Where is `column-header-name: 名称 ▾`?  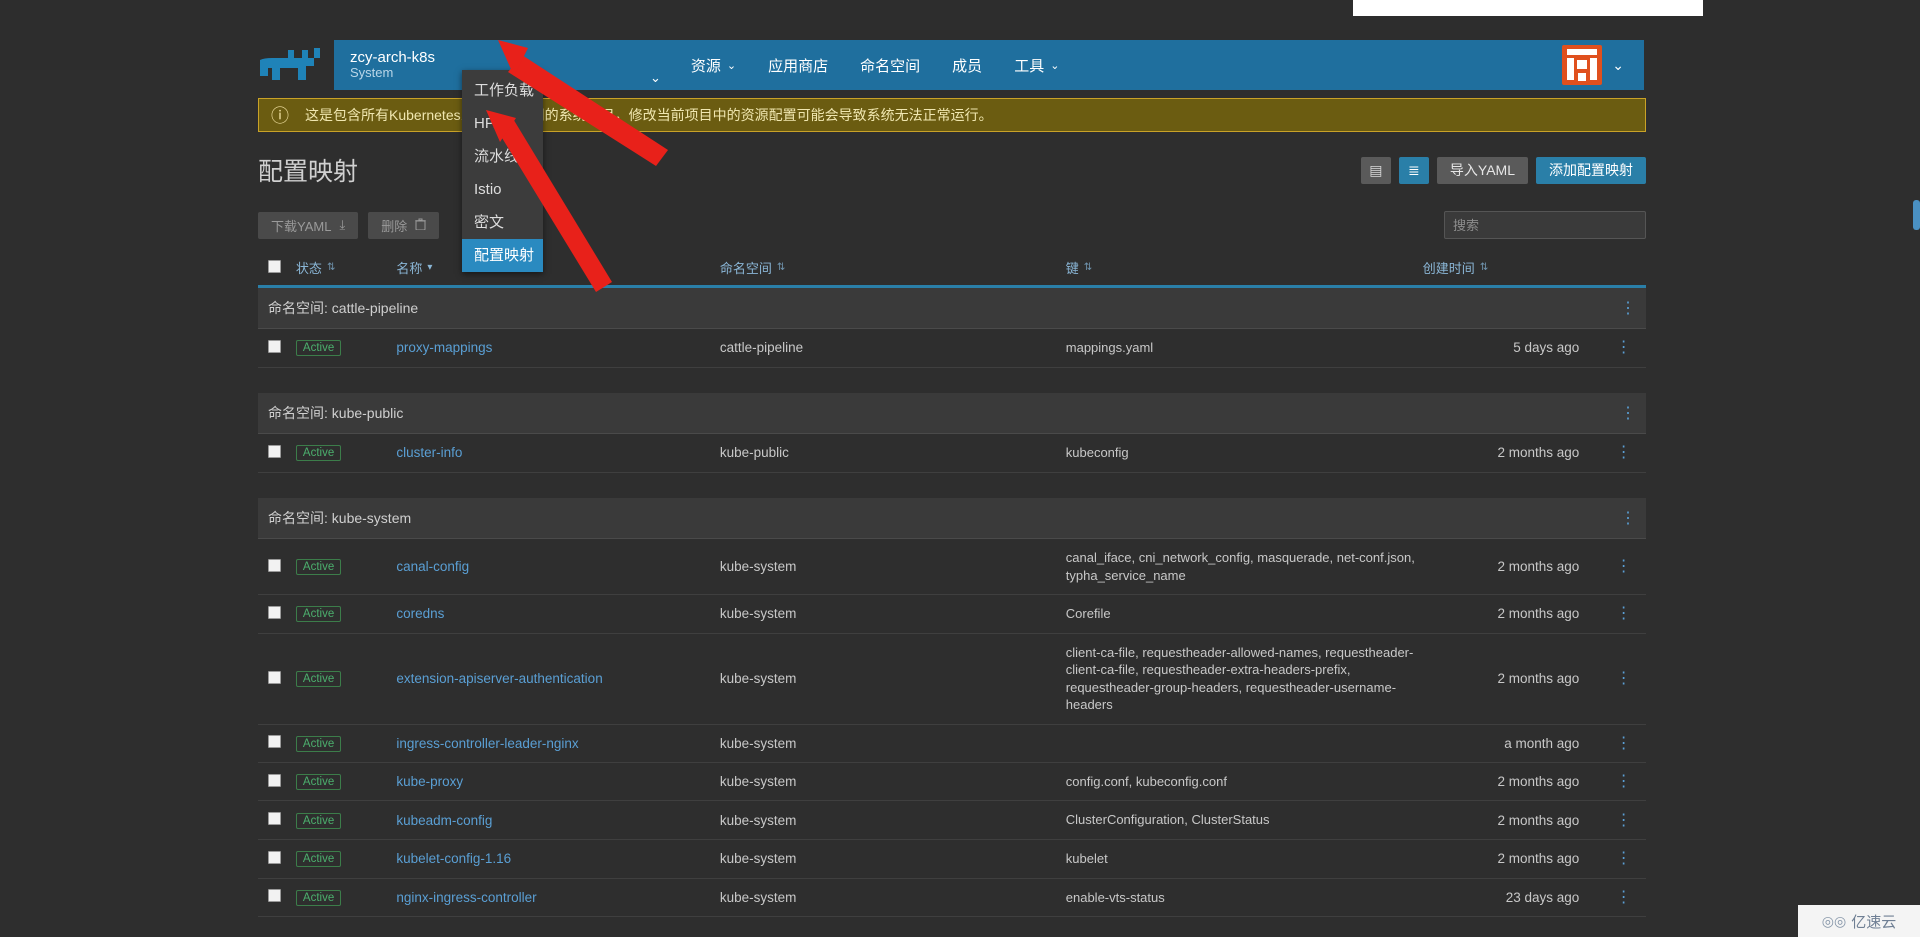
column-header-name: 名称 ▾ is located at coordinates (558, 270).